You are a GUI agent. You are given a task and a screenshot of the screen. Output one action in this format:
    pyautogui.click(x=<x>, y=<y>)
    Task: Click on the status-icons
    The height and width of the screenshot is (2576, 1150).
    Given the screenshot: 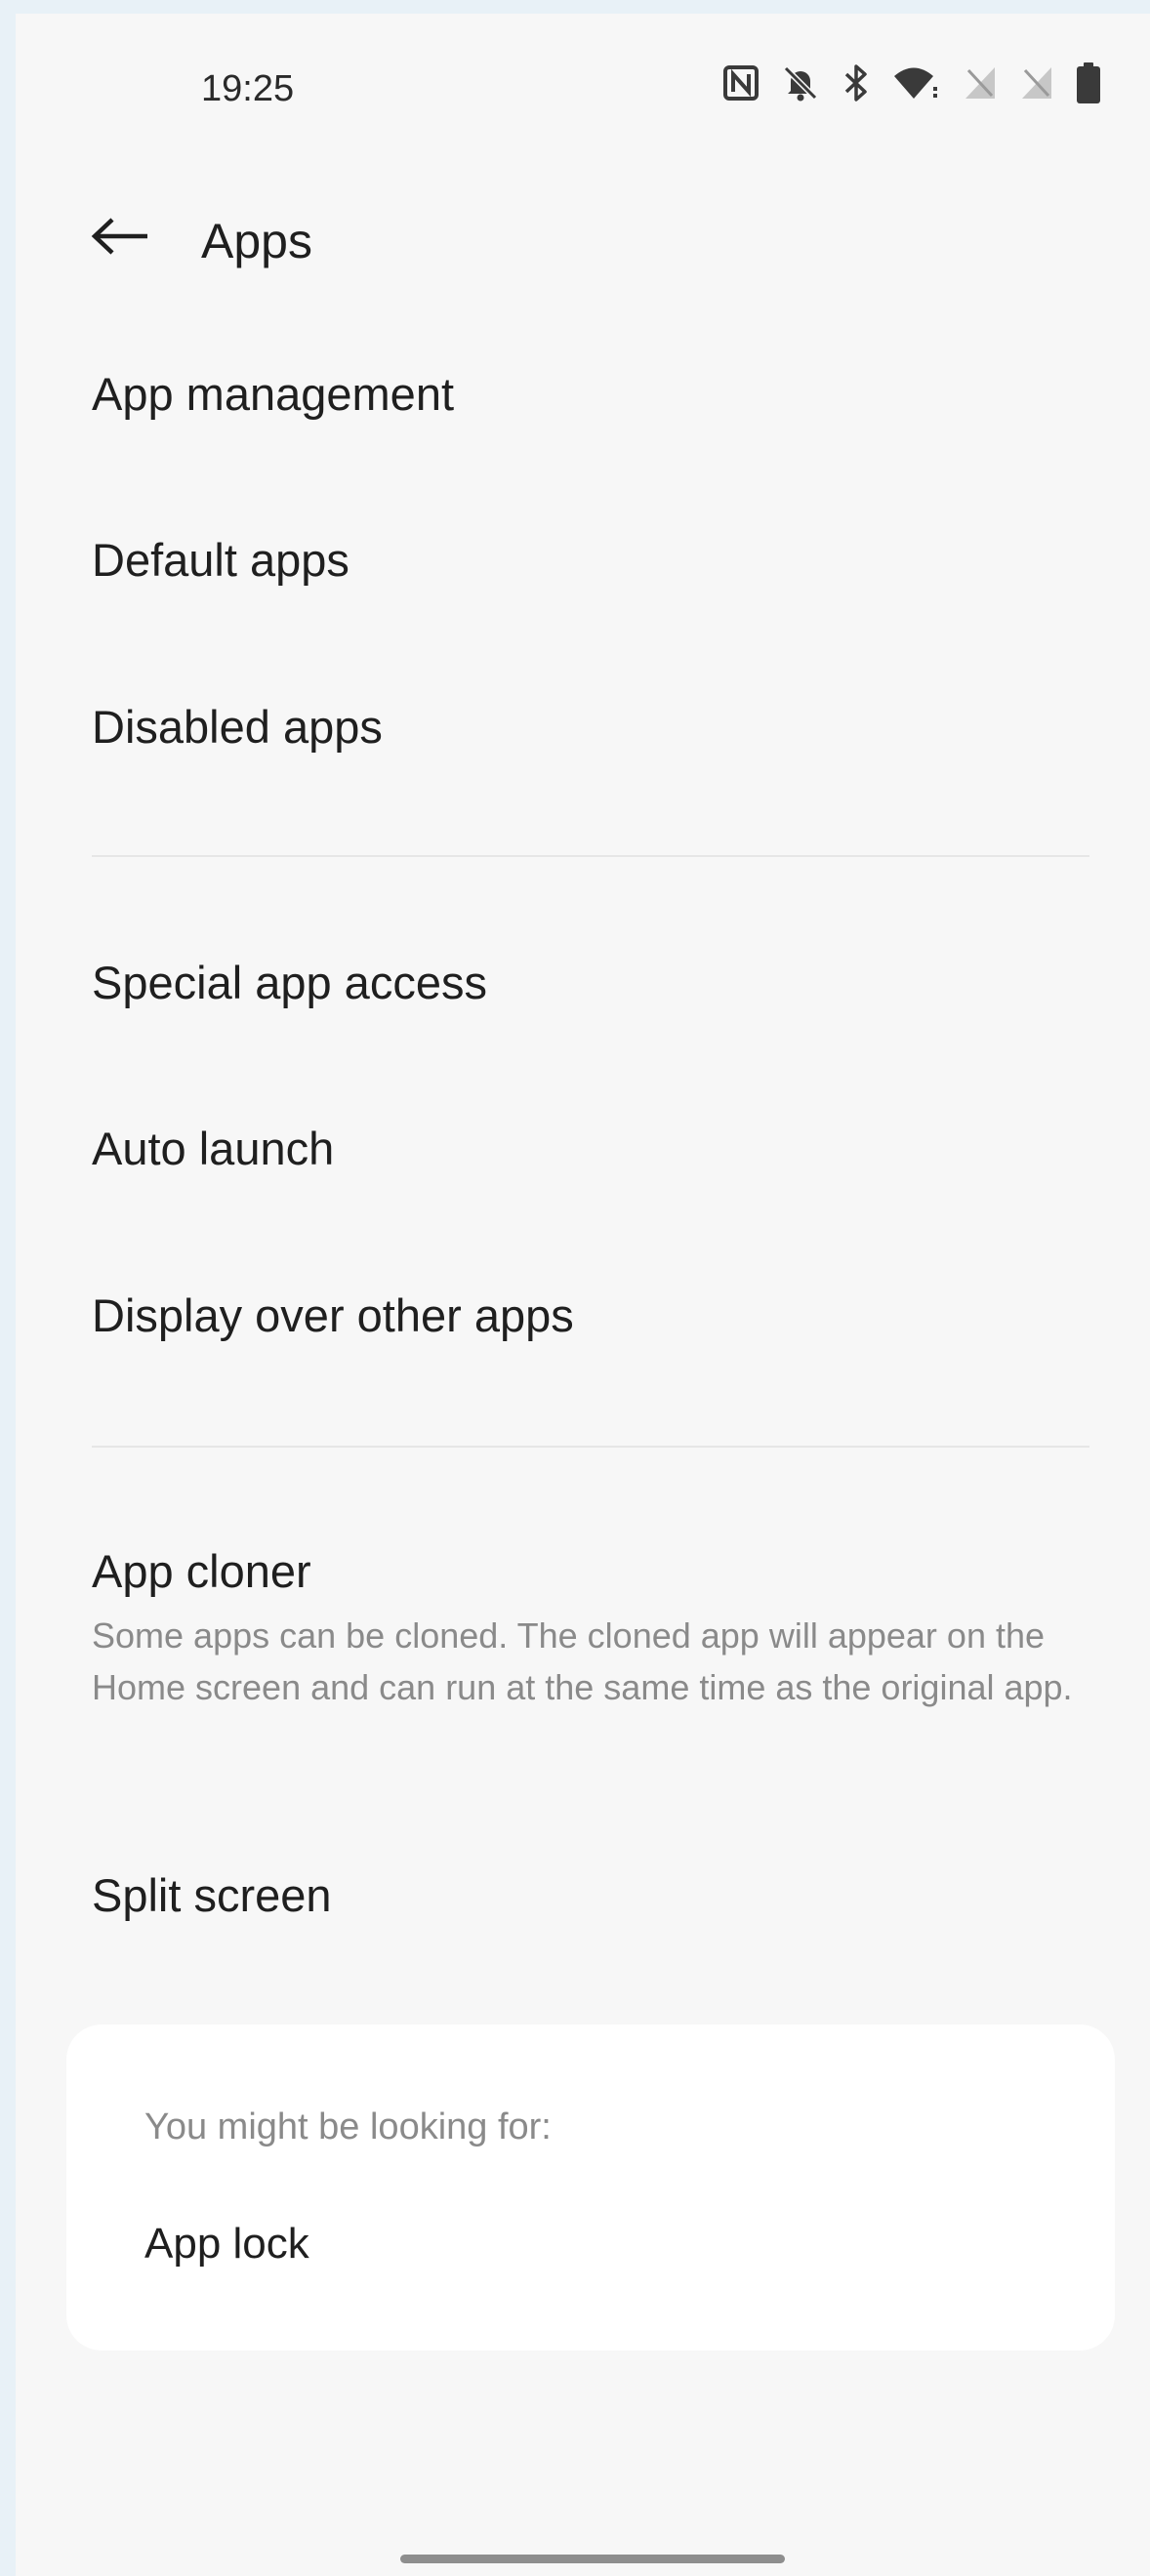 What is the action you would take?
    pyautogui.click(x=911, y=82)
    